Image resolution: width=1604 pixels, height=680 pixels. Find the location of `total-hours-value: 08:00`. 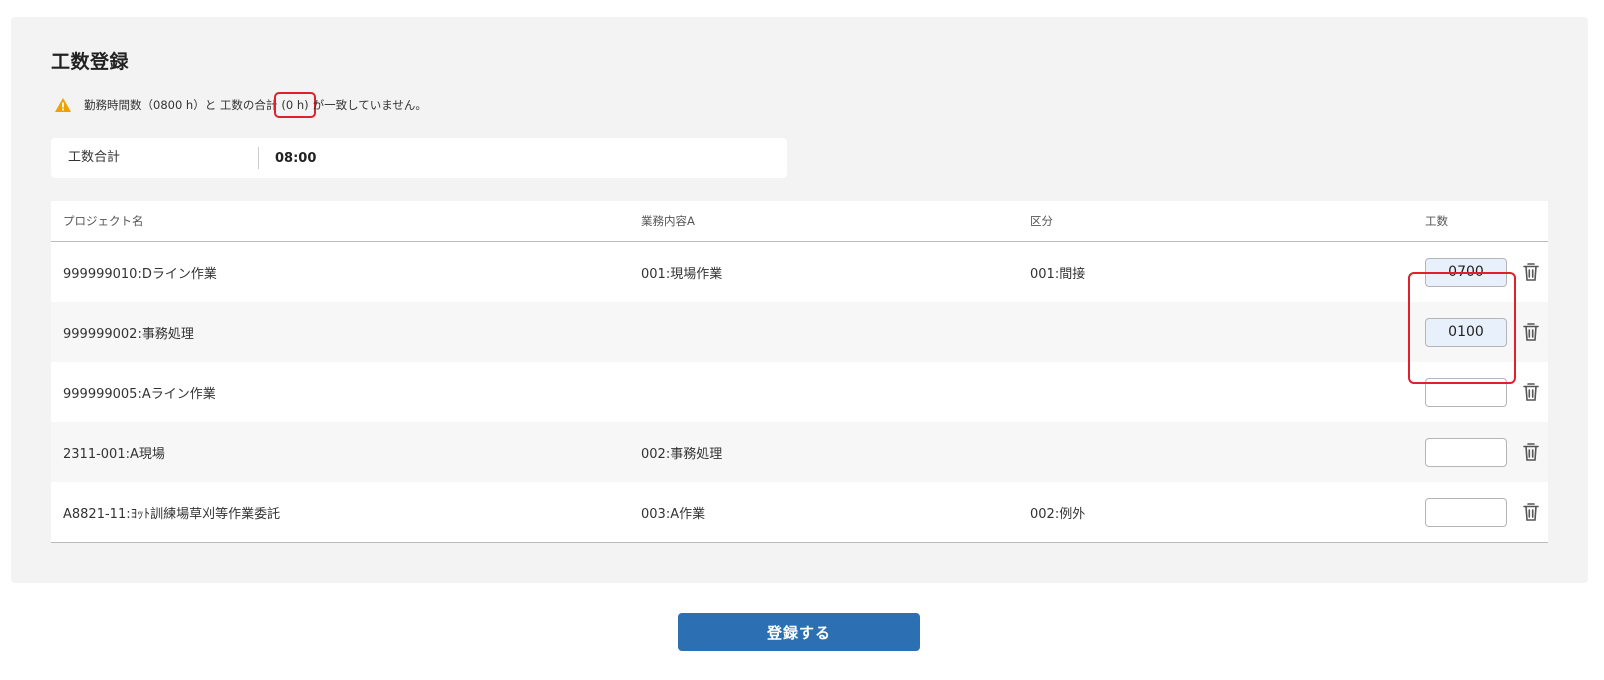

total-hours-value: 08:00 is located at coordinates (296, 158).